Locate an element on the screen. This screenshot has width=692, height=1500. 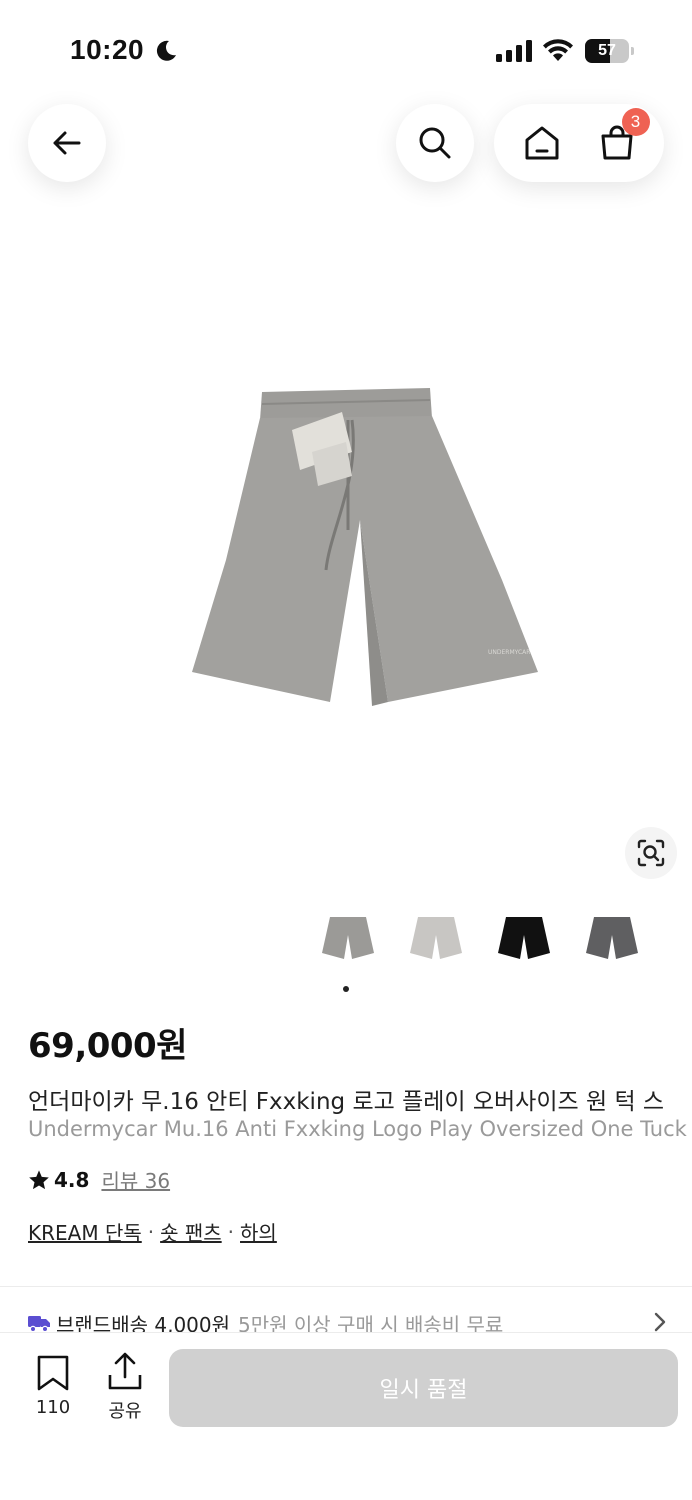
share-icon is located at coordinates (125, 1371).